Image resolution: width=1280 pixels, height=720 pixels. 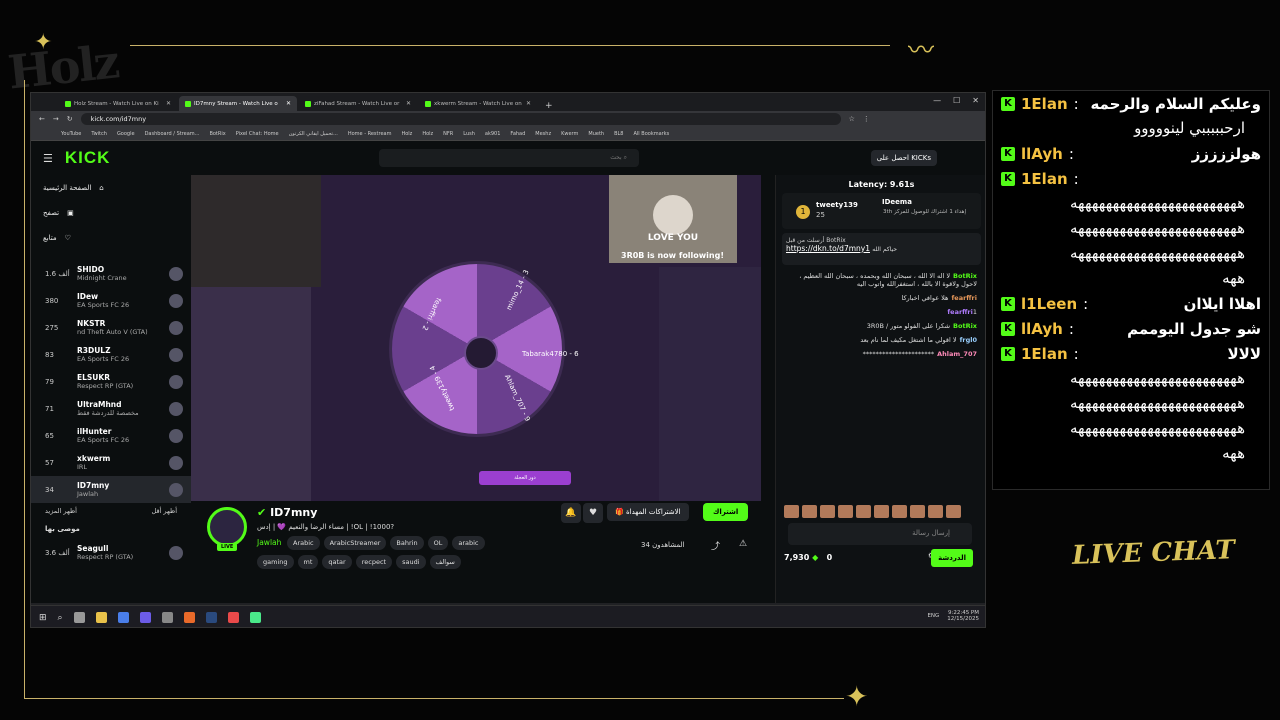 I want to click on tag-pill: OL, so click(x=438, y=543).